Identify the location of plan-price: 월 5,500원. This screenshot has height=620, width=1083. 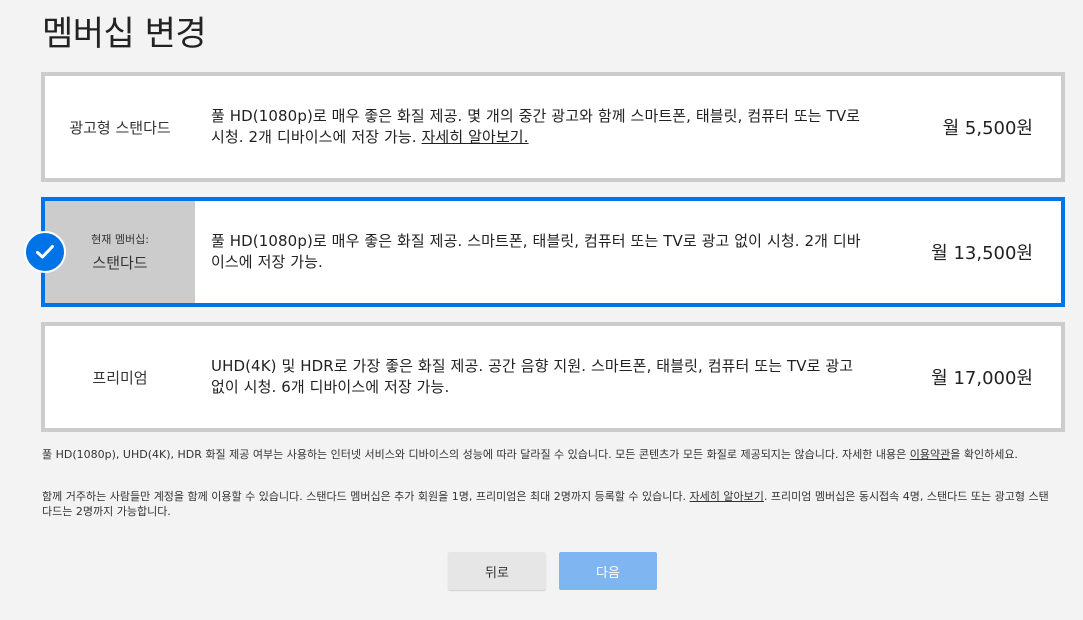
(987, 128).